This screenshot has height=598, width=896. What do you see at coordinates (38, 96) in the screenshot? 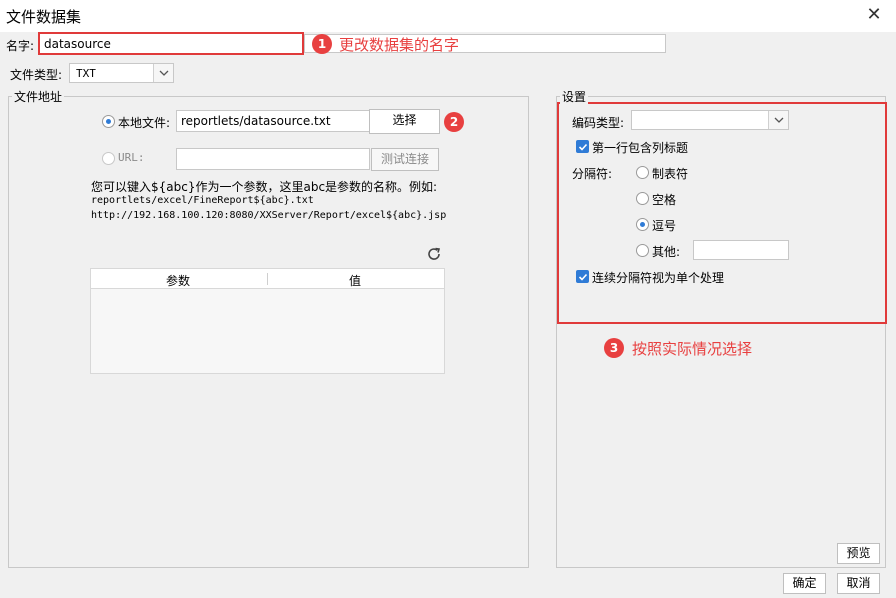
I see `file-address-legend: 文件地址` at bounding box center [38, 96].